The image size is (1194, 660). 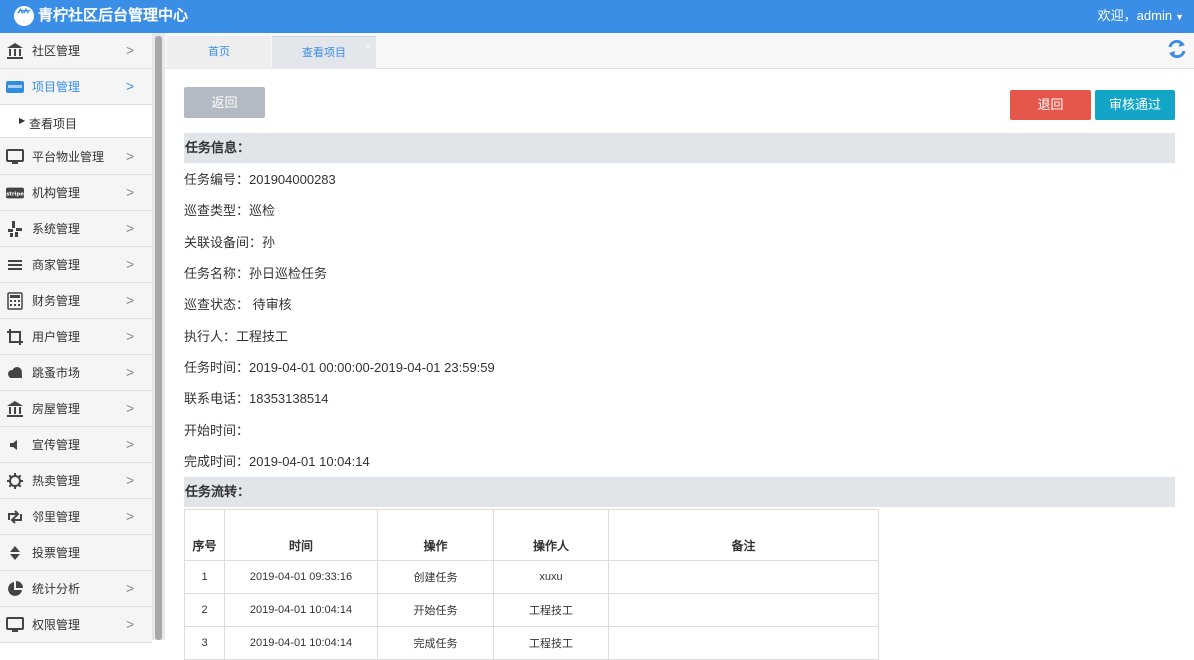 I want to click on sidebar-item-property: 平台物业管理 >, so click(x=76, y=157).